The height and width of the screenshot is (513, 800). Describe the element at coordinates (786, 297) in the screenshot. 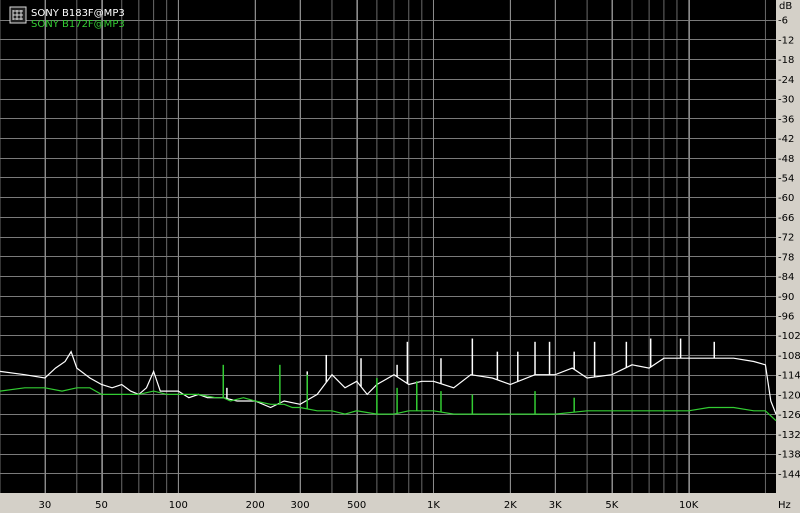

I see `y-tick-label: -90` at that location.